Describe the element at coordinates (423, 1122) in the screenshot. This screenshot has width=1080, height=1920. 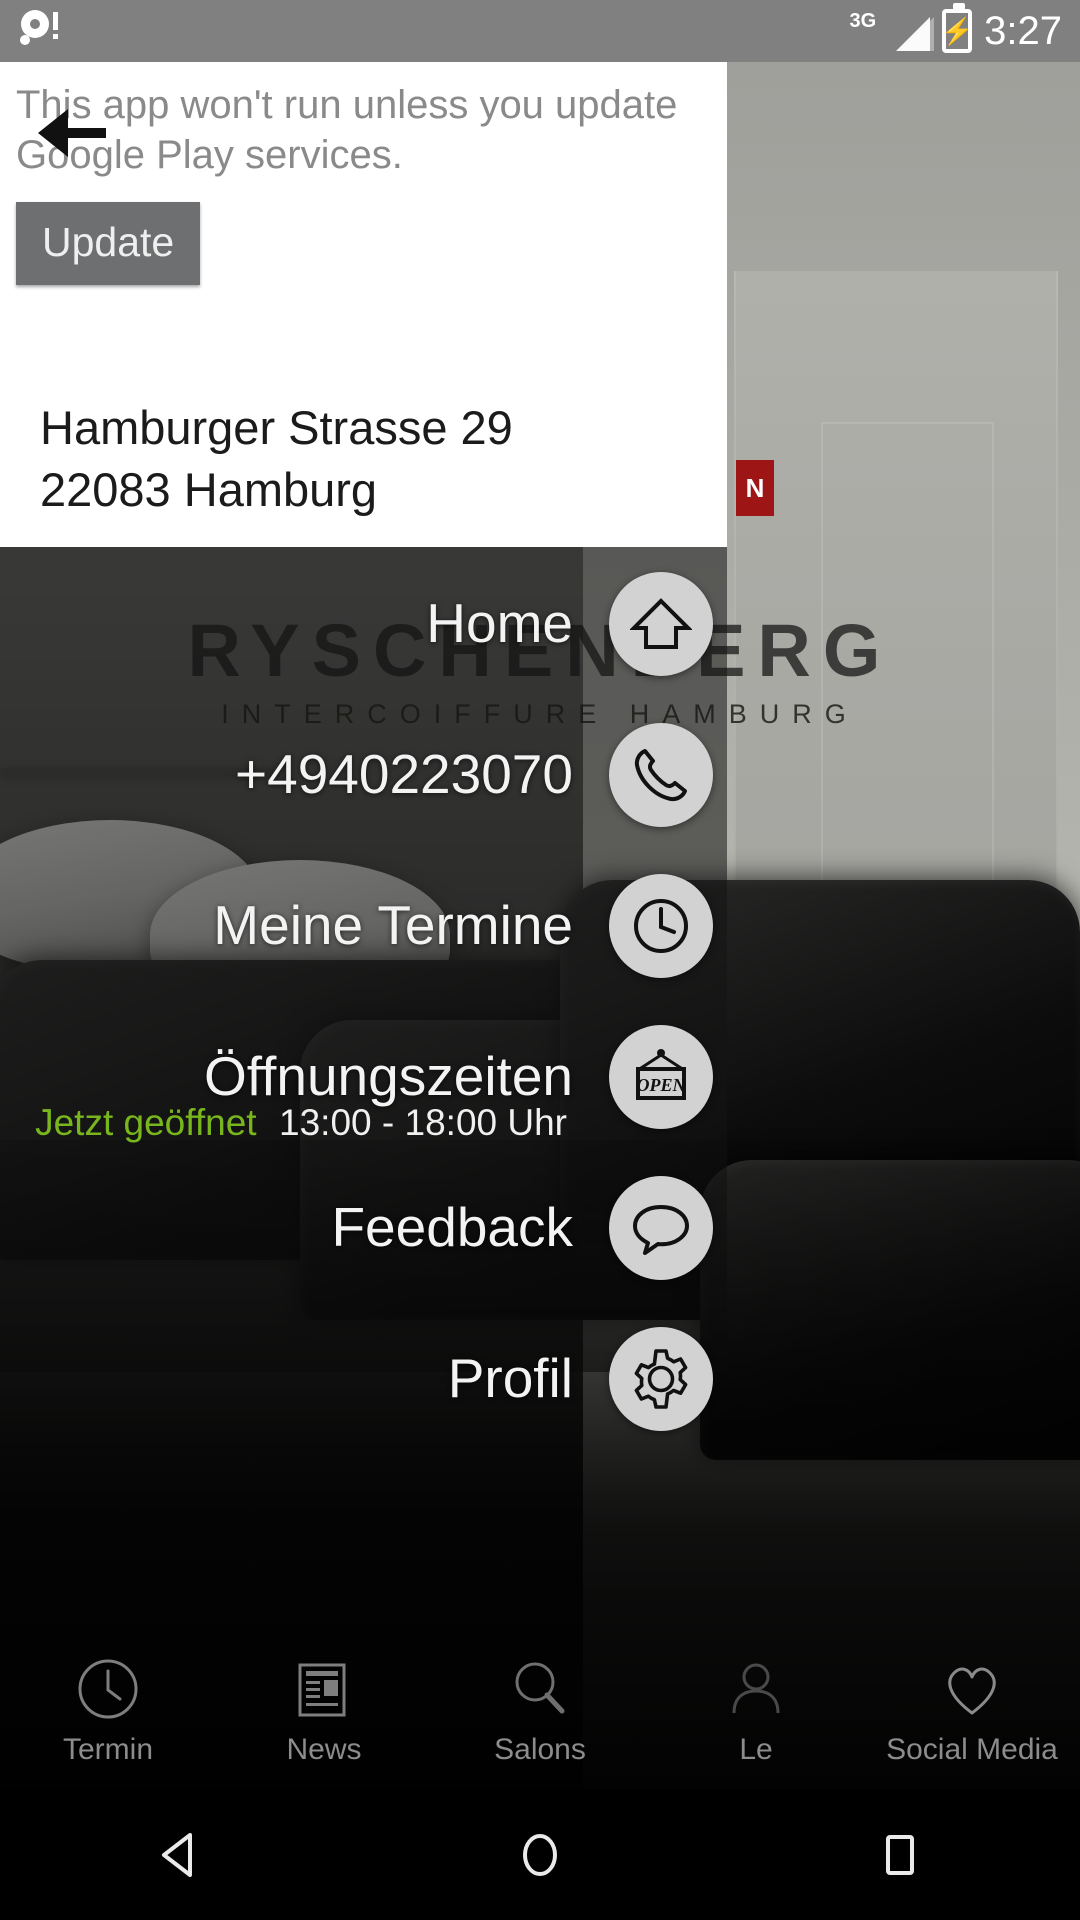
I see `open-hours-label: 13:00 - 18:00 Uhr` at that location.